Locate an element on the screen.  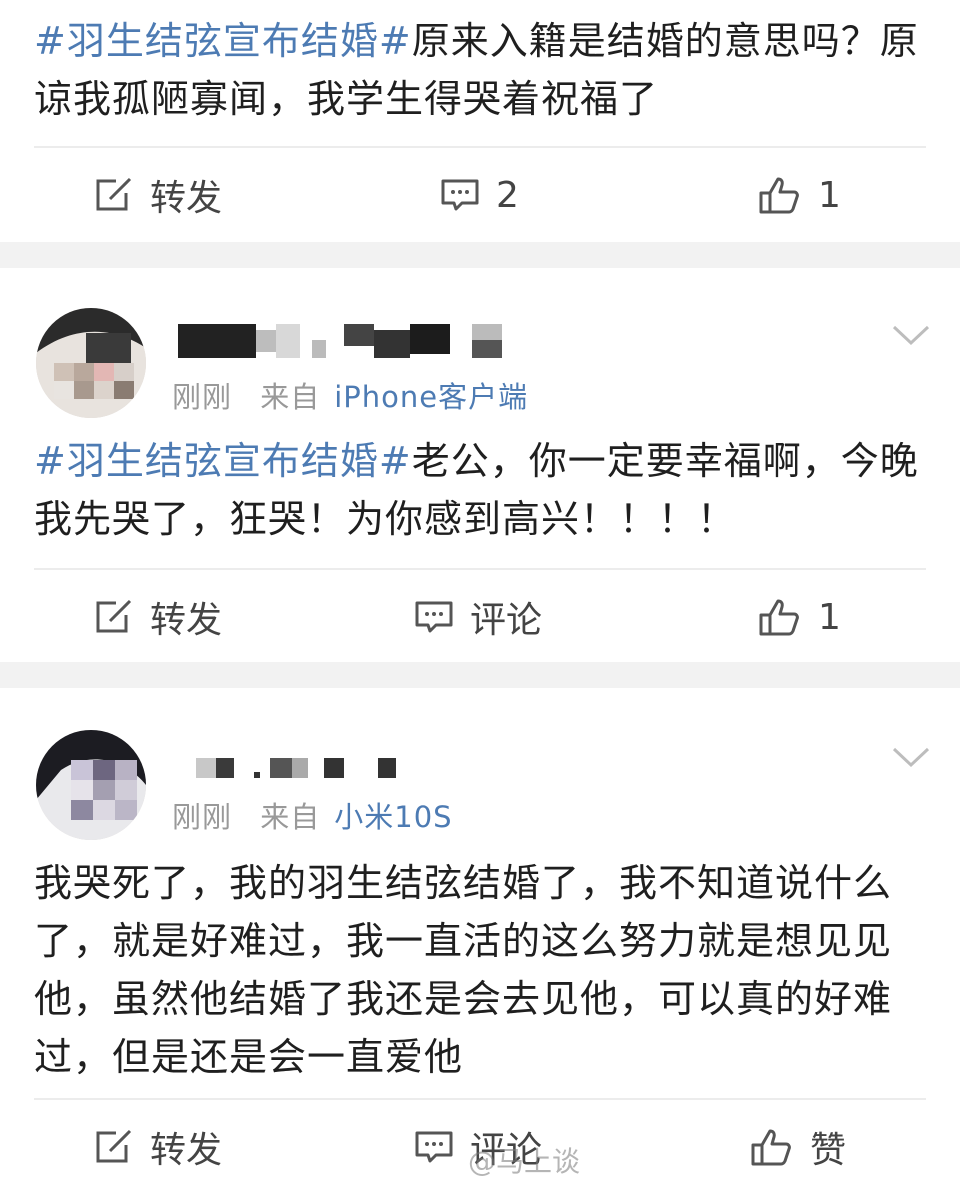
post-source: iPhone客户端 is located at coordinates (431, 397).